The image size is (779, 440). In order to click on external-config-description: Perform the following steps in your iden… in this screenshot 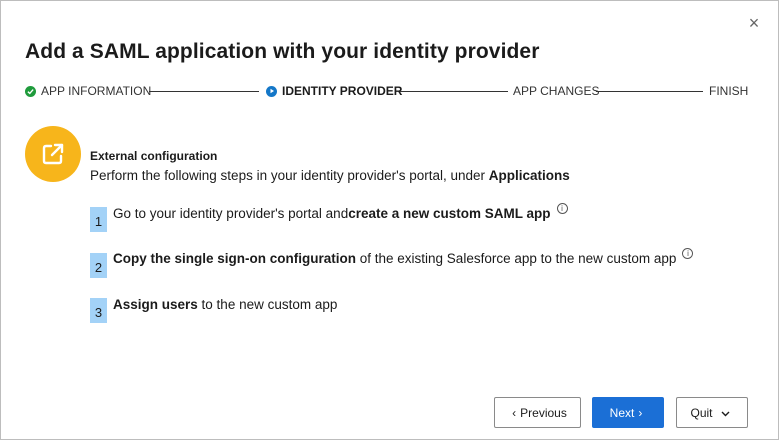, I will do `click(330, 175)`.